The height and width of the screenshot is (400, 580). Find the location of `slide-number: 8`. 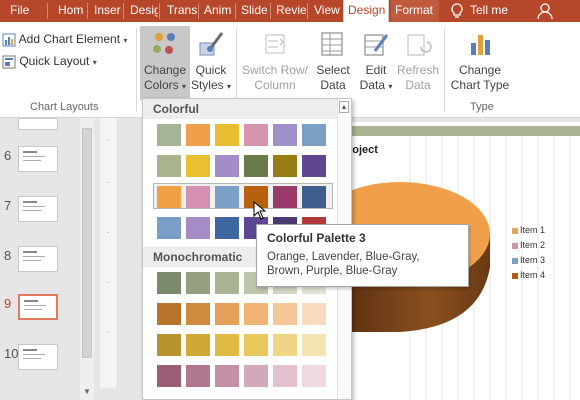

slide-number: 8 is located at coordinates (8, 255).